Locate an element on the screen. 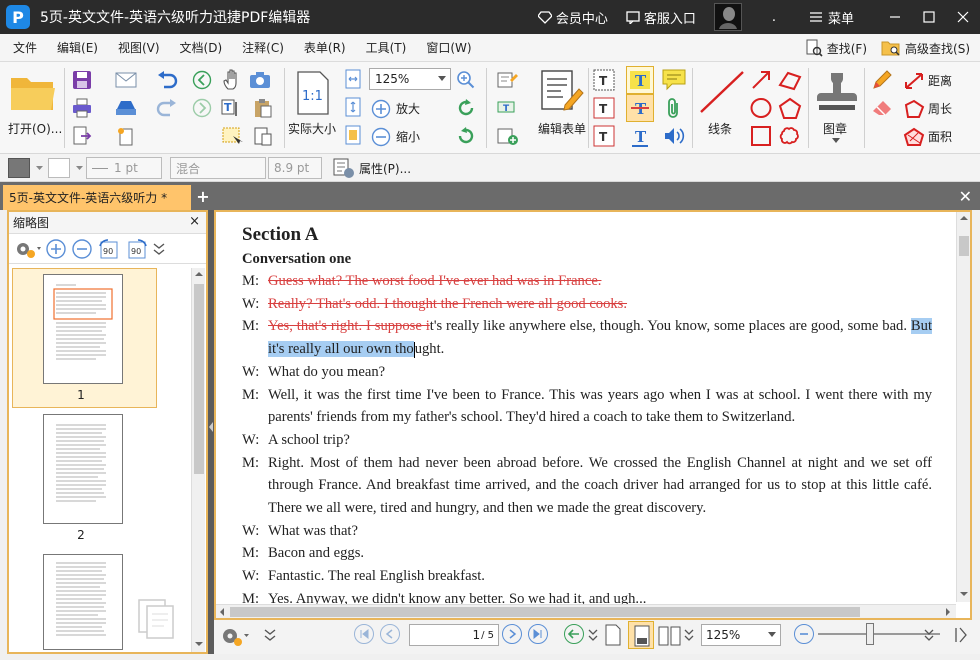 The height and width of the screenshot is (660, 980). rectangle-tool-button is located at coordinates (761, 136).